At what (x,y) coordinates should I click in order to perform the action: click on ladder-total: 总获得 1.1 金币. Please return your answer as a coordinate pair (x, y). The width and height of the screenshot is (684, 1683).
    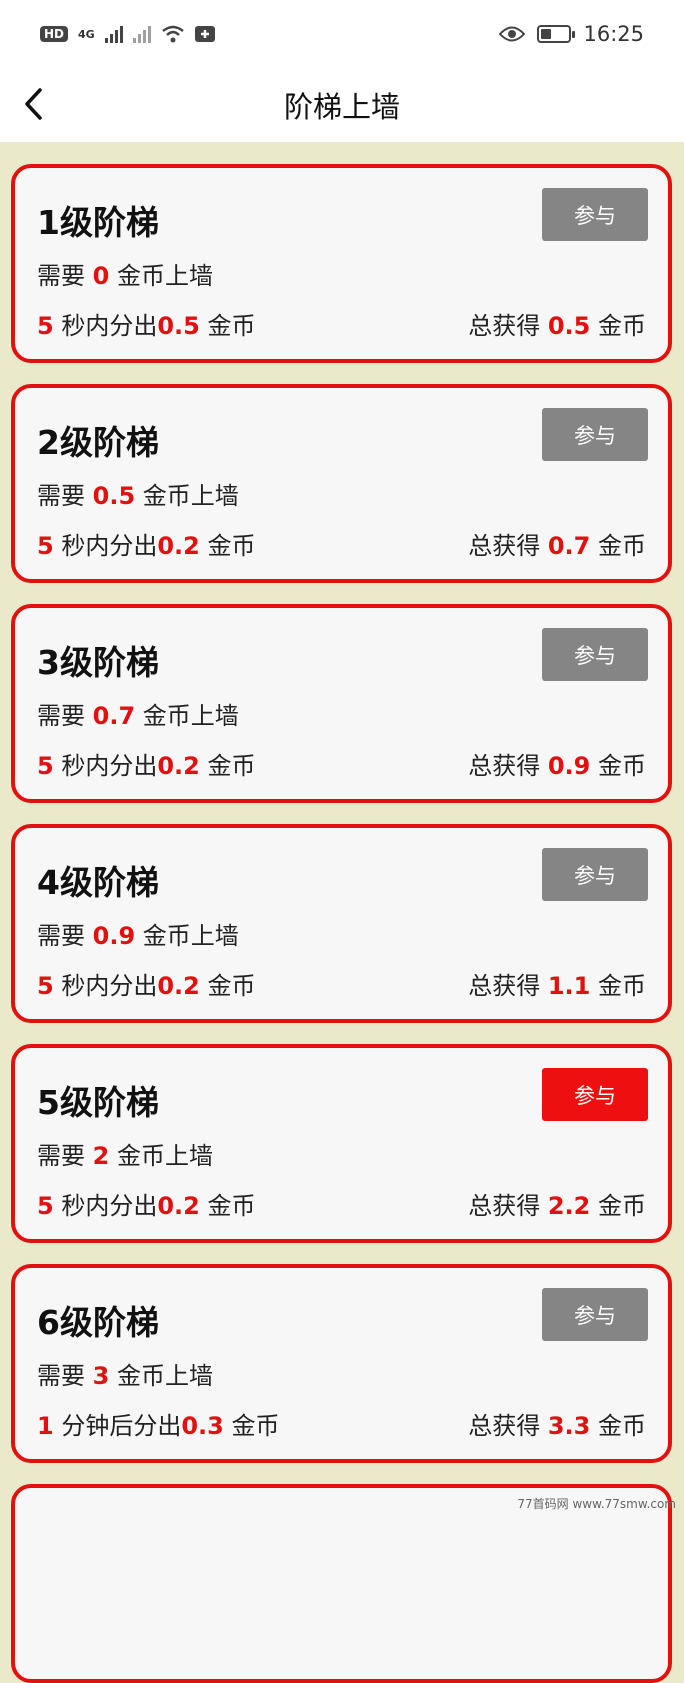
    Looking at the image, I should click on (557, 983).